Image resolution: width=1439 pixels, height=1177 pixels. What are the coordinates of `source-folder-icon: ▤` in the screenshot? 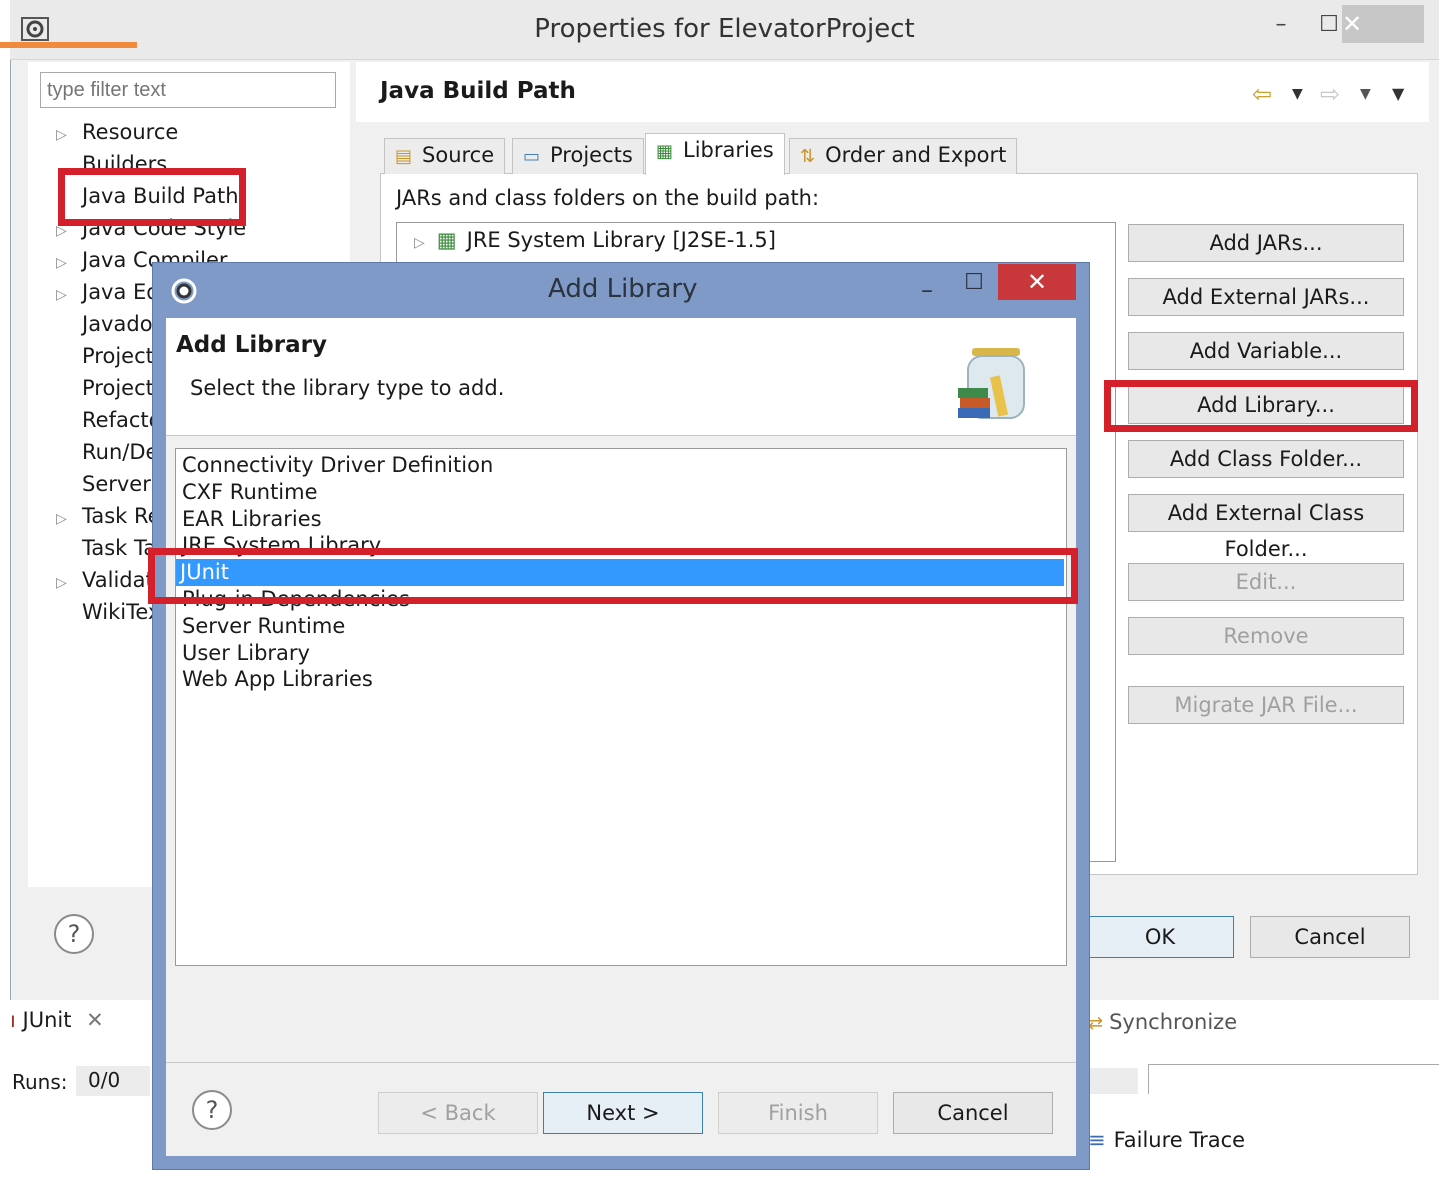 It's located at (404, 156).